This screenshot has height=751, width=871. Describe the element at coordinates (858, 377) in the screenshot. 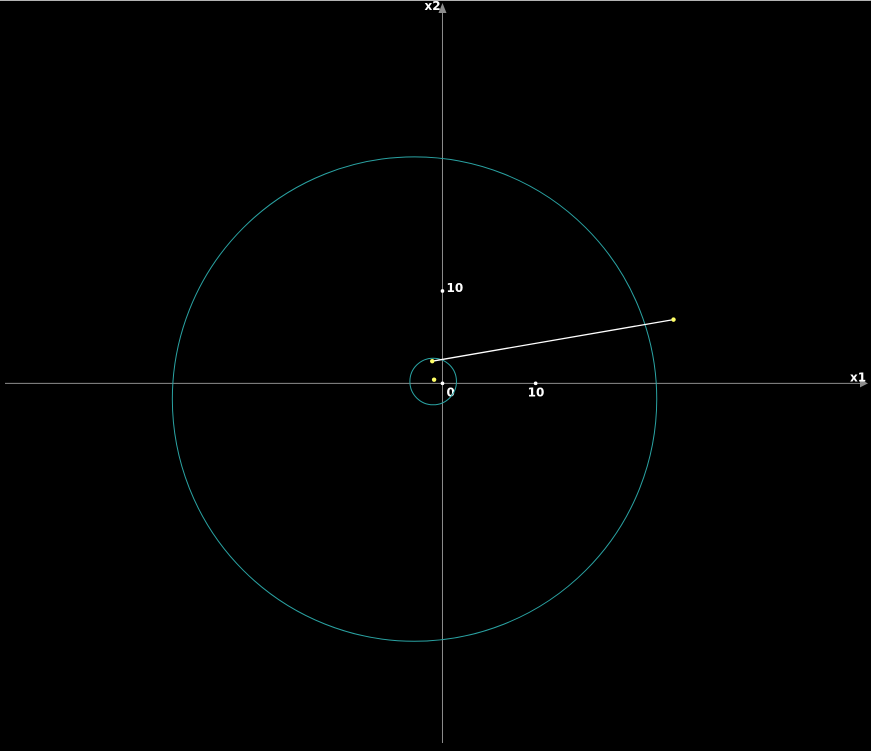

I see `x-axis-label: x1` at that location.